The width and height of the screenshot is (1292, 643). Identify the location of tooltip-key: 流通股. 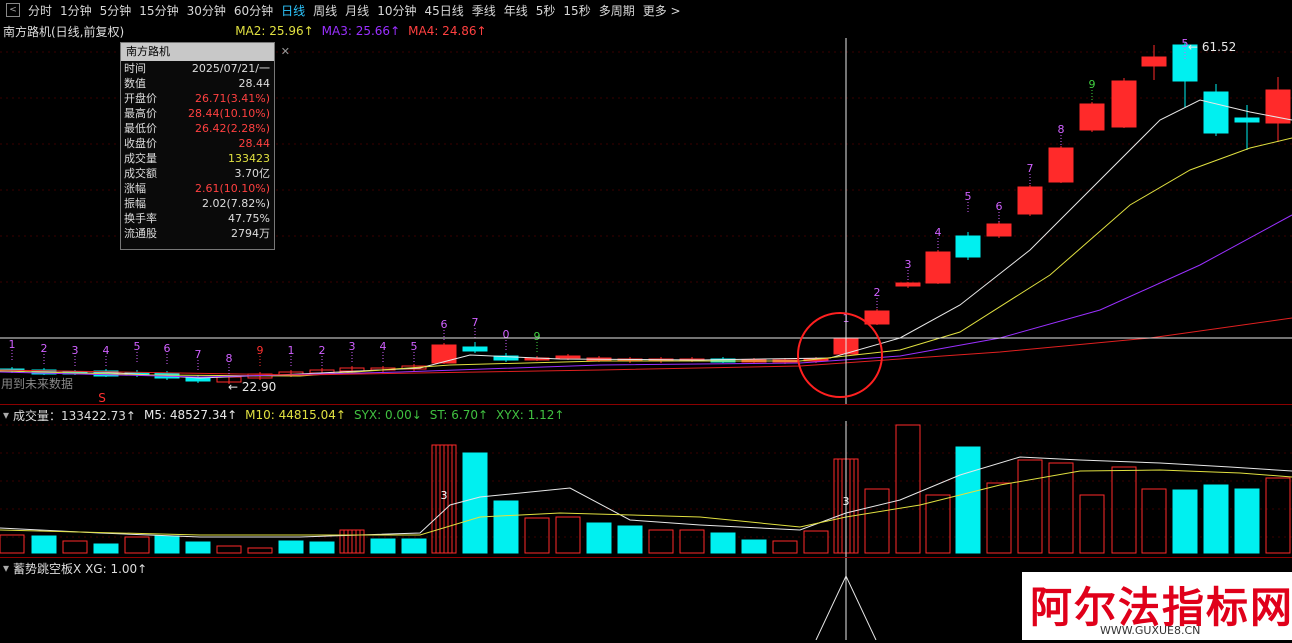
(140, 233).